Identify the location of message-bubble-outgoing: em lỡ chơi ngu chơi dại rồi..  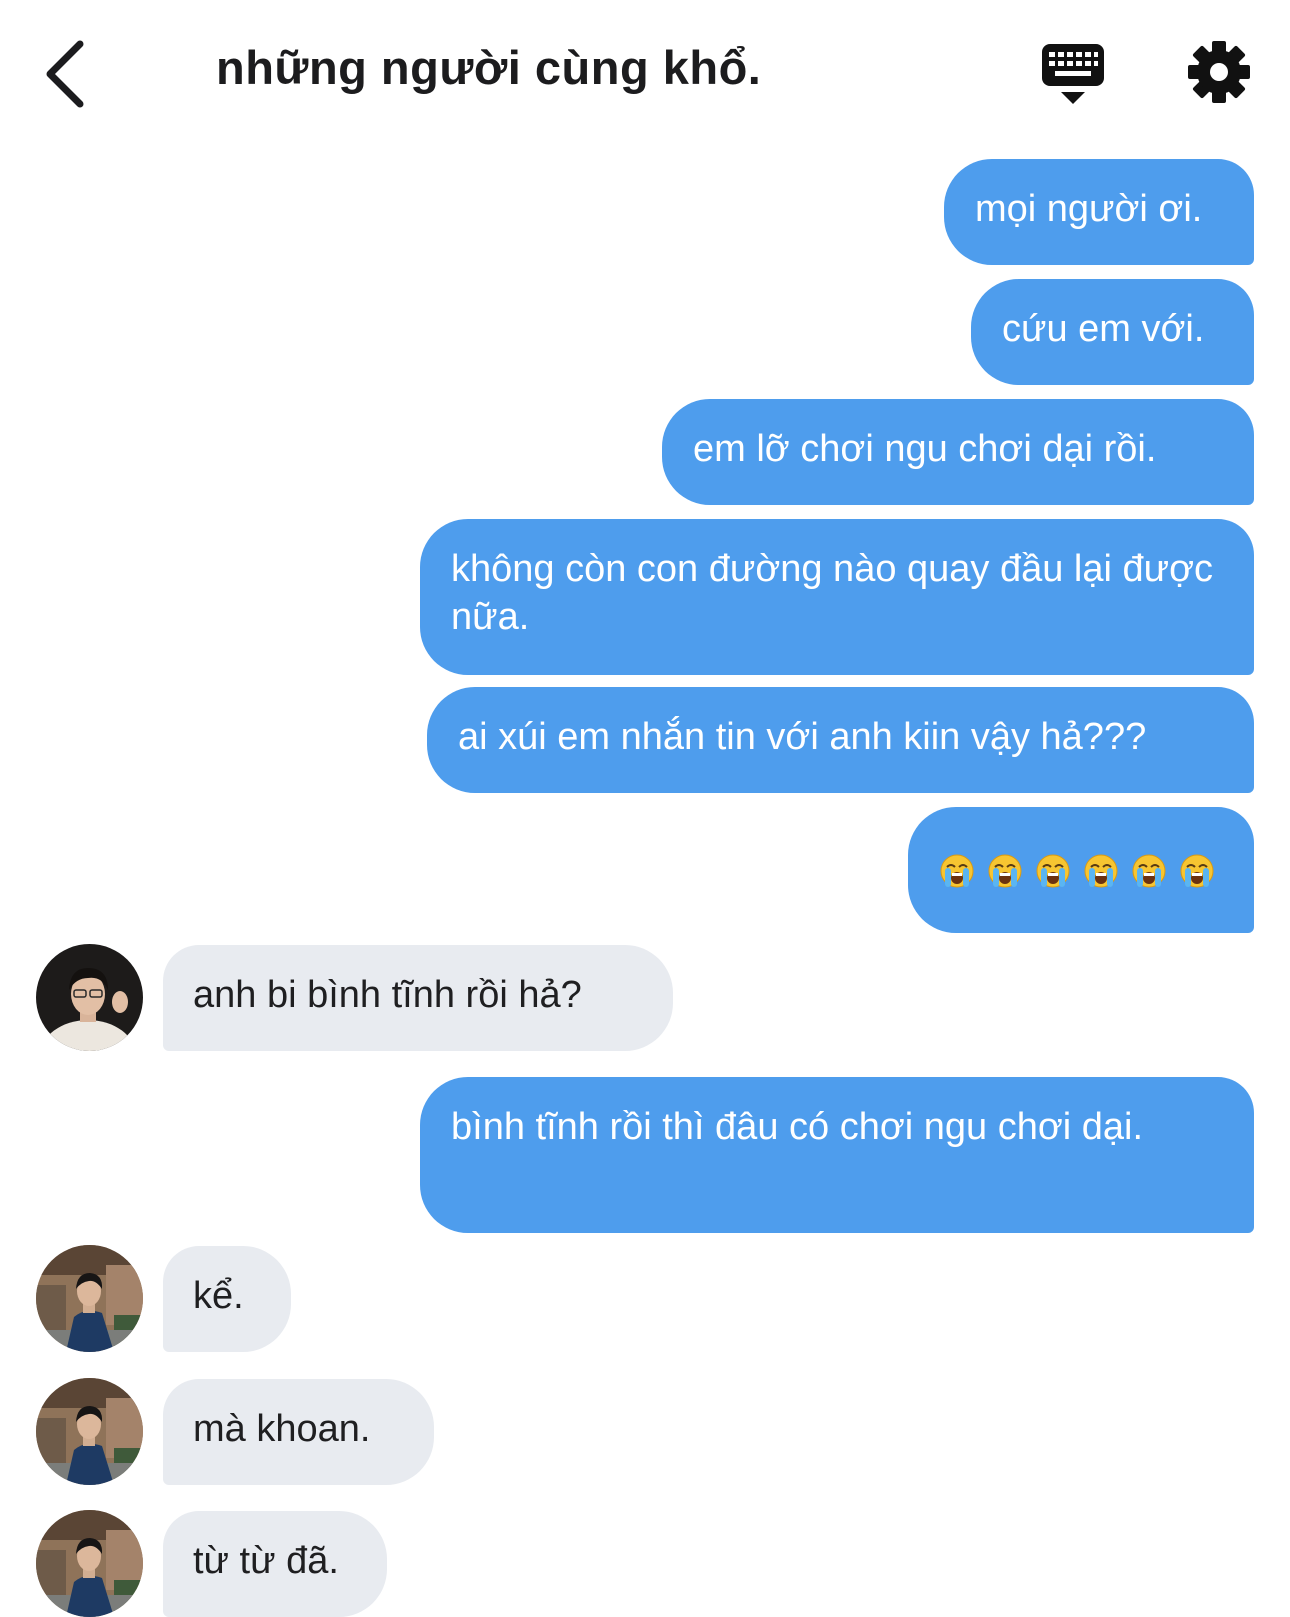
(958, 452).